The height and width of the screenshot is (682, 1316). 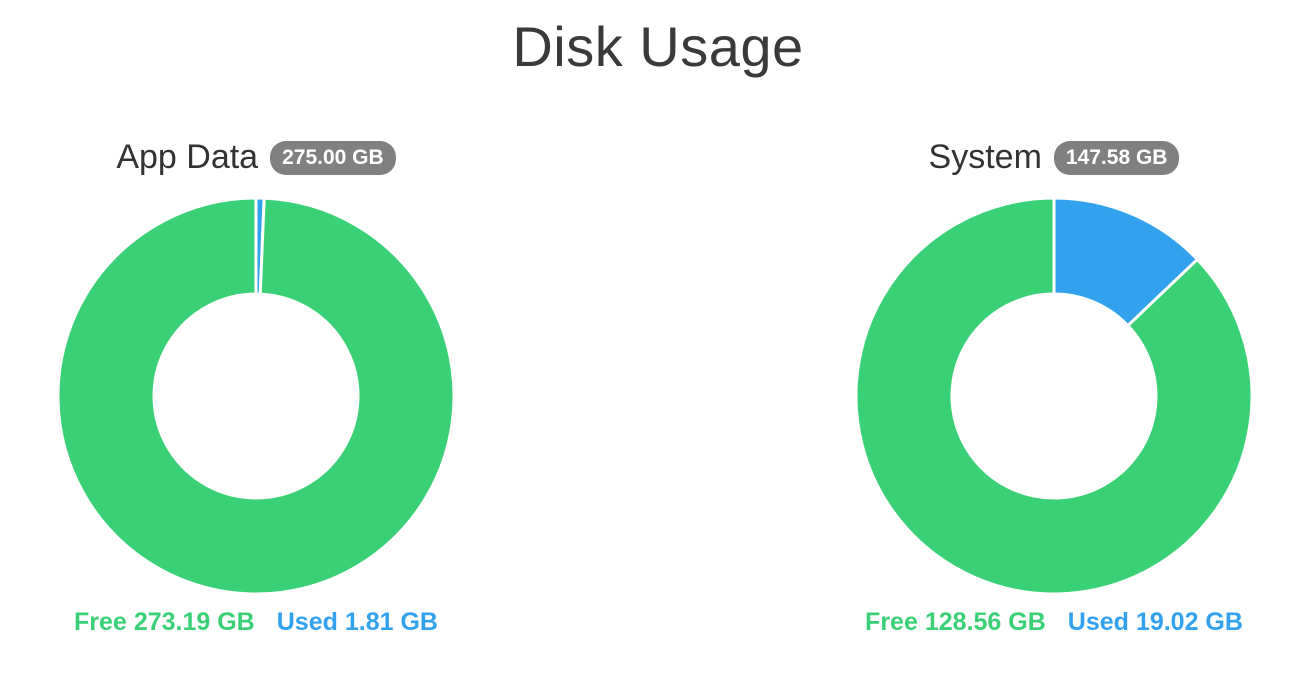 I want to click on system-legend: Free 128.56 GB Used 19.02 GB, so click(x=1054, y=622).